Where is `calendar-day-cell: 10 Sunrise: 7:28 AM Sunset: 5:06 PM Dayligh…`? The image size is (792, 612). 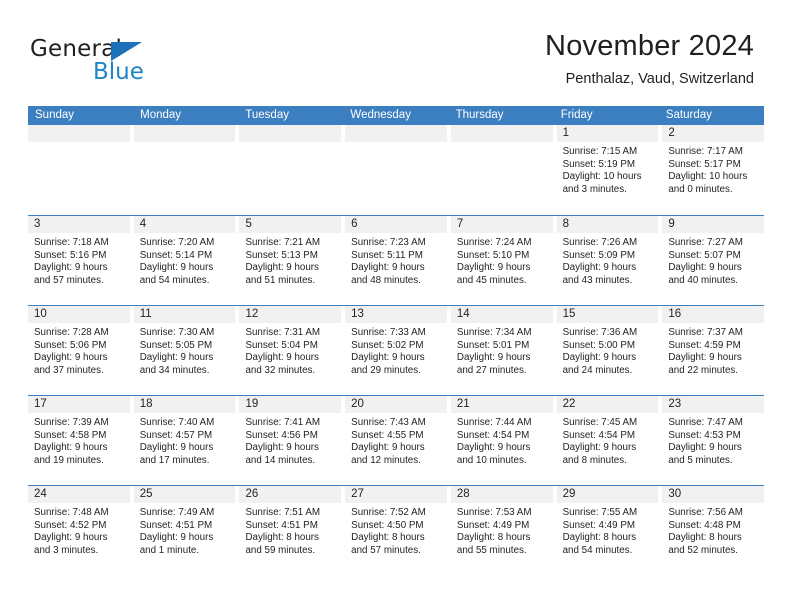
calendar-day-cell: 10 Sunrise: 7:28 AM Sunset: 5:06 PM Dayligh… is located at coordinates (79, 350).